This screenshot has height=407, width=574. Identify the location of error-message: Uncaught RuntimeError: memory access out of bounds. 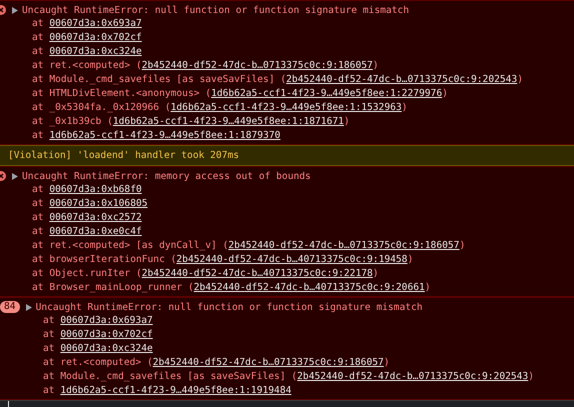
(166, 176).